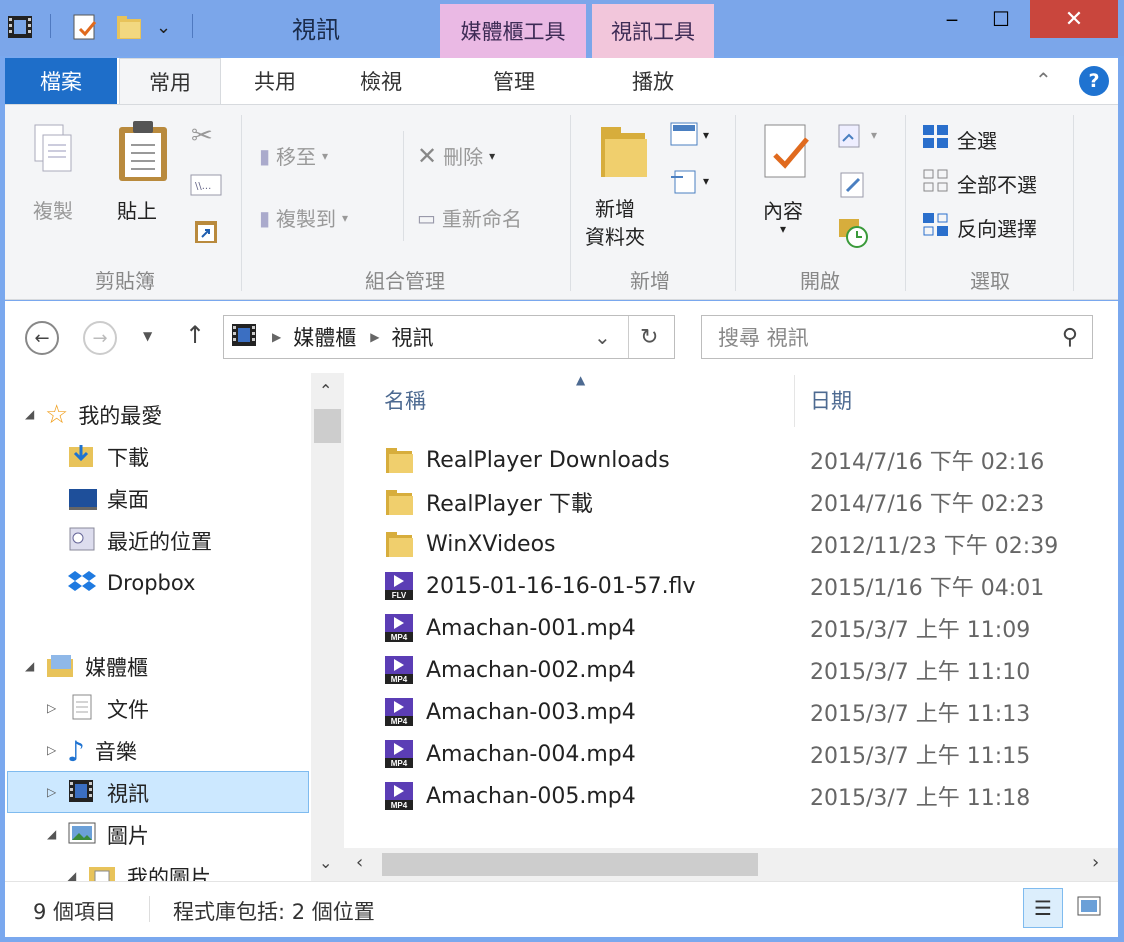  What do you see at coordinates (71, 875) in the screenshot?
I see `expand-my-pictures-icon: ◢` at bounding box center [71, 875].